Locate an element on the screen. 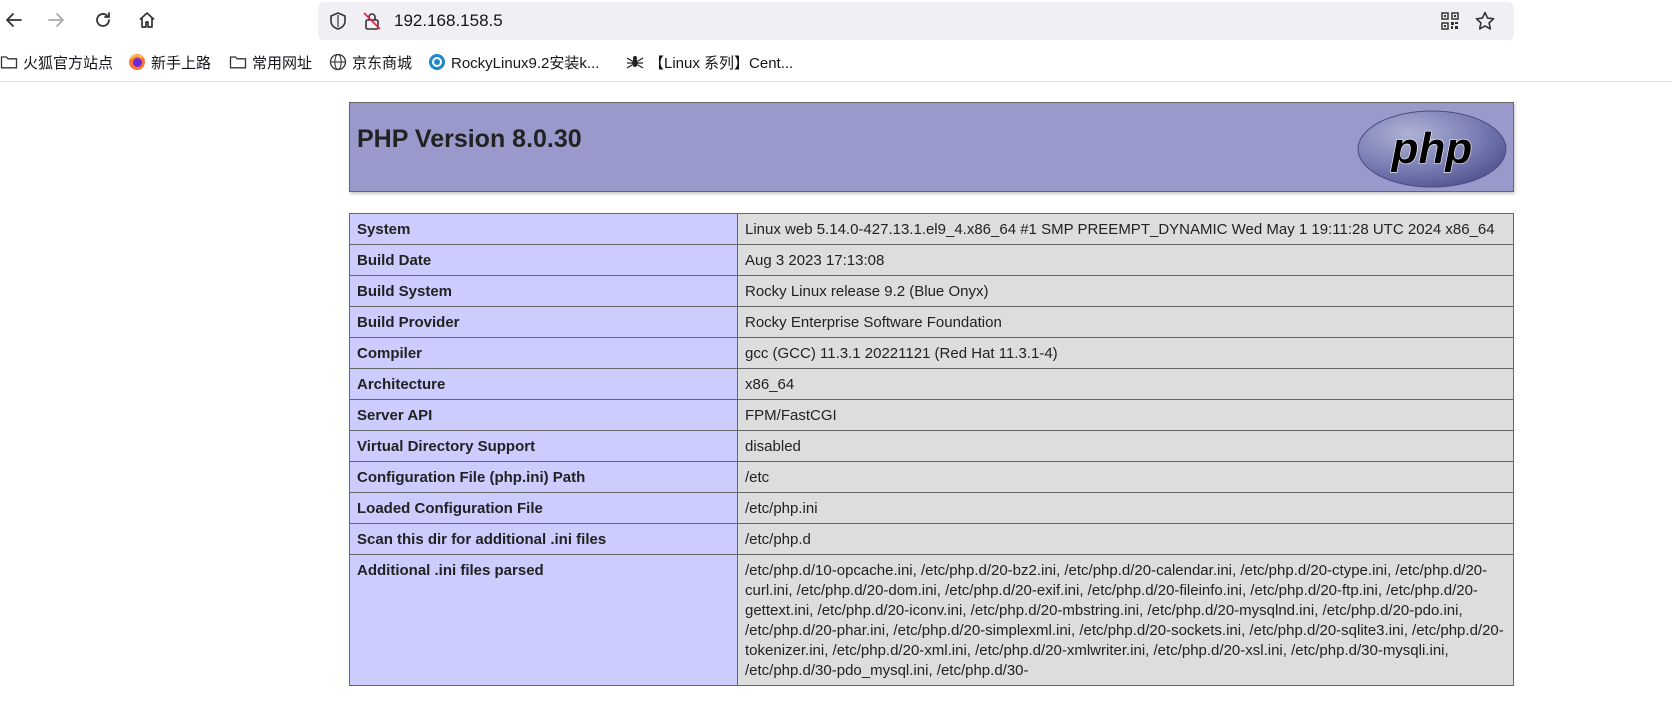 The height and width of the screenshot is (703, 1672). bookmark-label: 京东商城 is located at coordinates (382, 63).